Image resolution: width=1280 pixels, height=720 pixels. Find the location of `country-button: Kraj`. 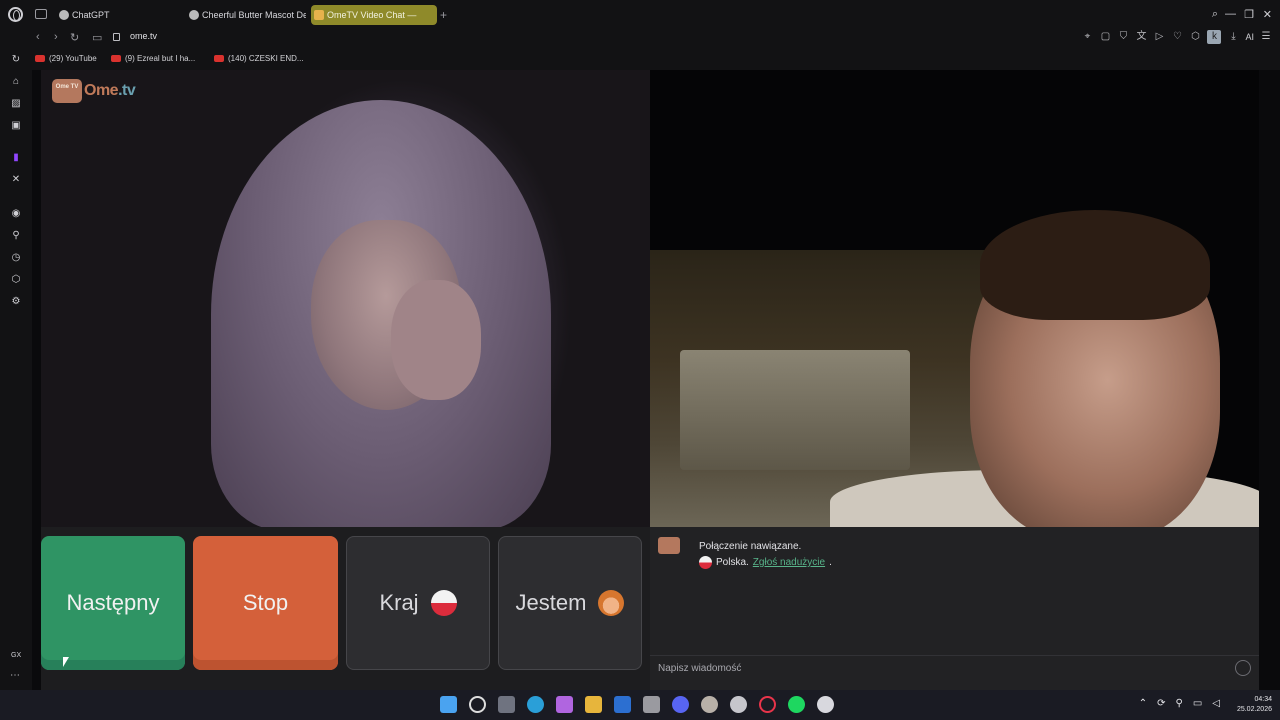

country-button: Kraj is located at coordinates (418, 603).